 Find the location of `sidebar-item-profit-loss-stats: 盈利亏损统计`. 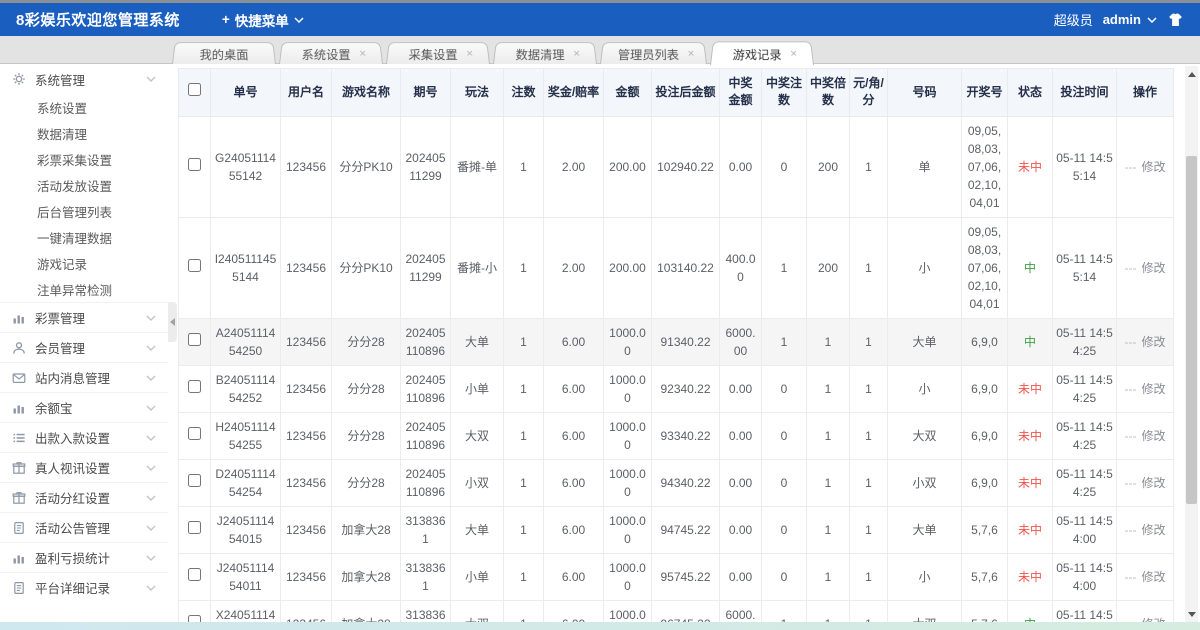

sidebar-item-profit-loss-stats: 盈利亏损统计 is located at coordinates (84, 557).